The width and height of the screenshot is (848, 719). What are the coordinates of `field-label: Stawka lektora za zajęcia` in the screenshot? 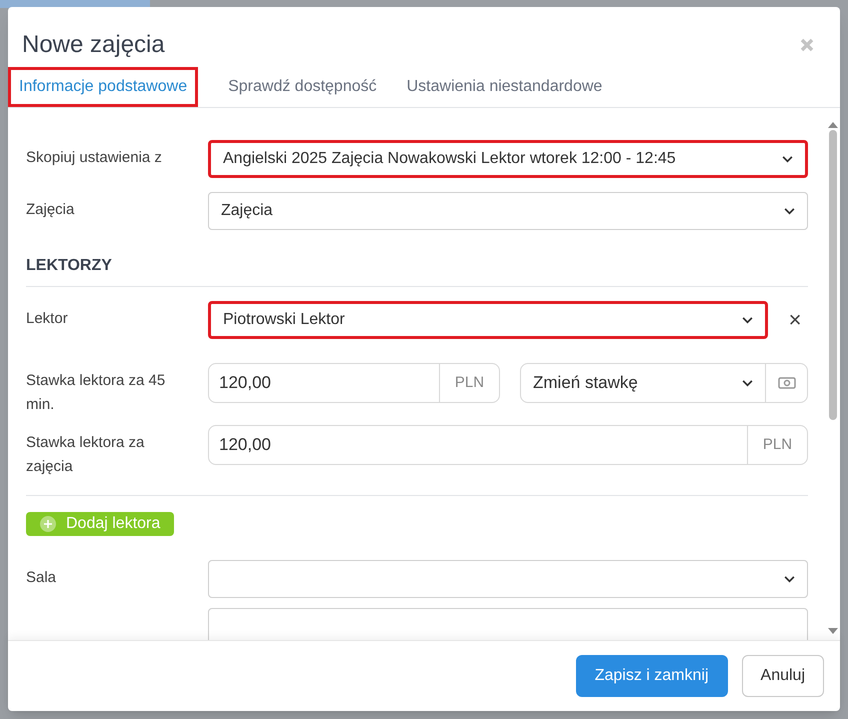 It's located at (86, 455).